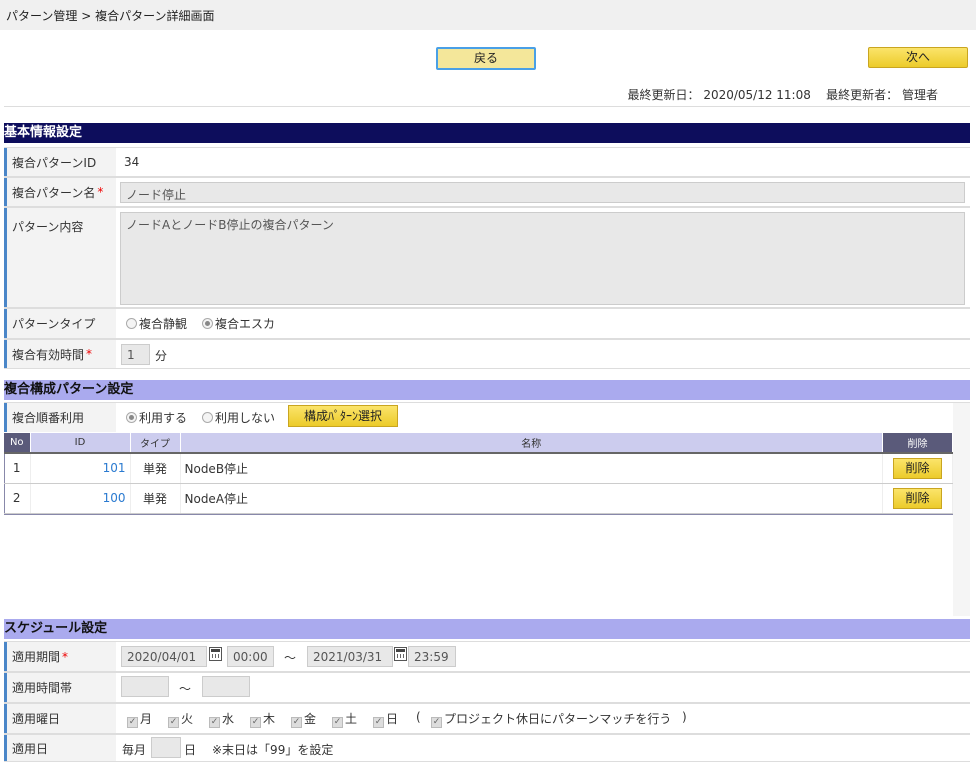 The height and width of the screenshot is (762, 976). I want to click on order-option-nouse: 利用しない, so click(238, 417).